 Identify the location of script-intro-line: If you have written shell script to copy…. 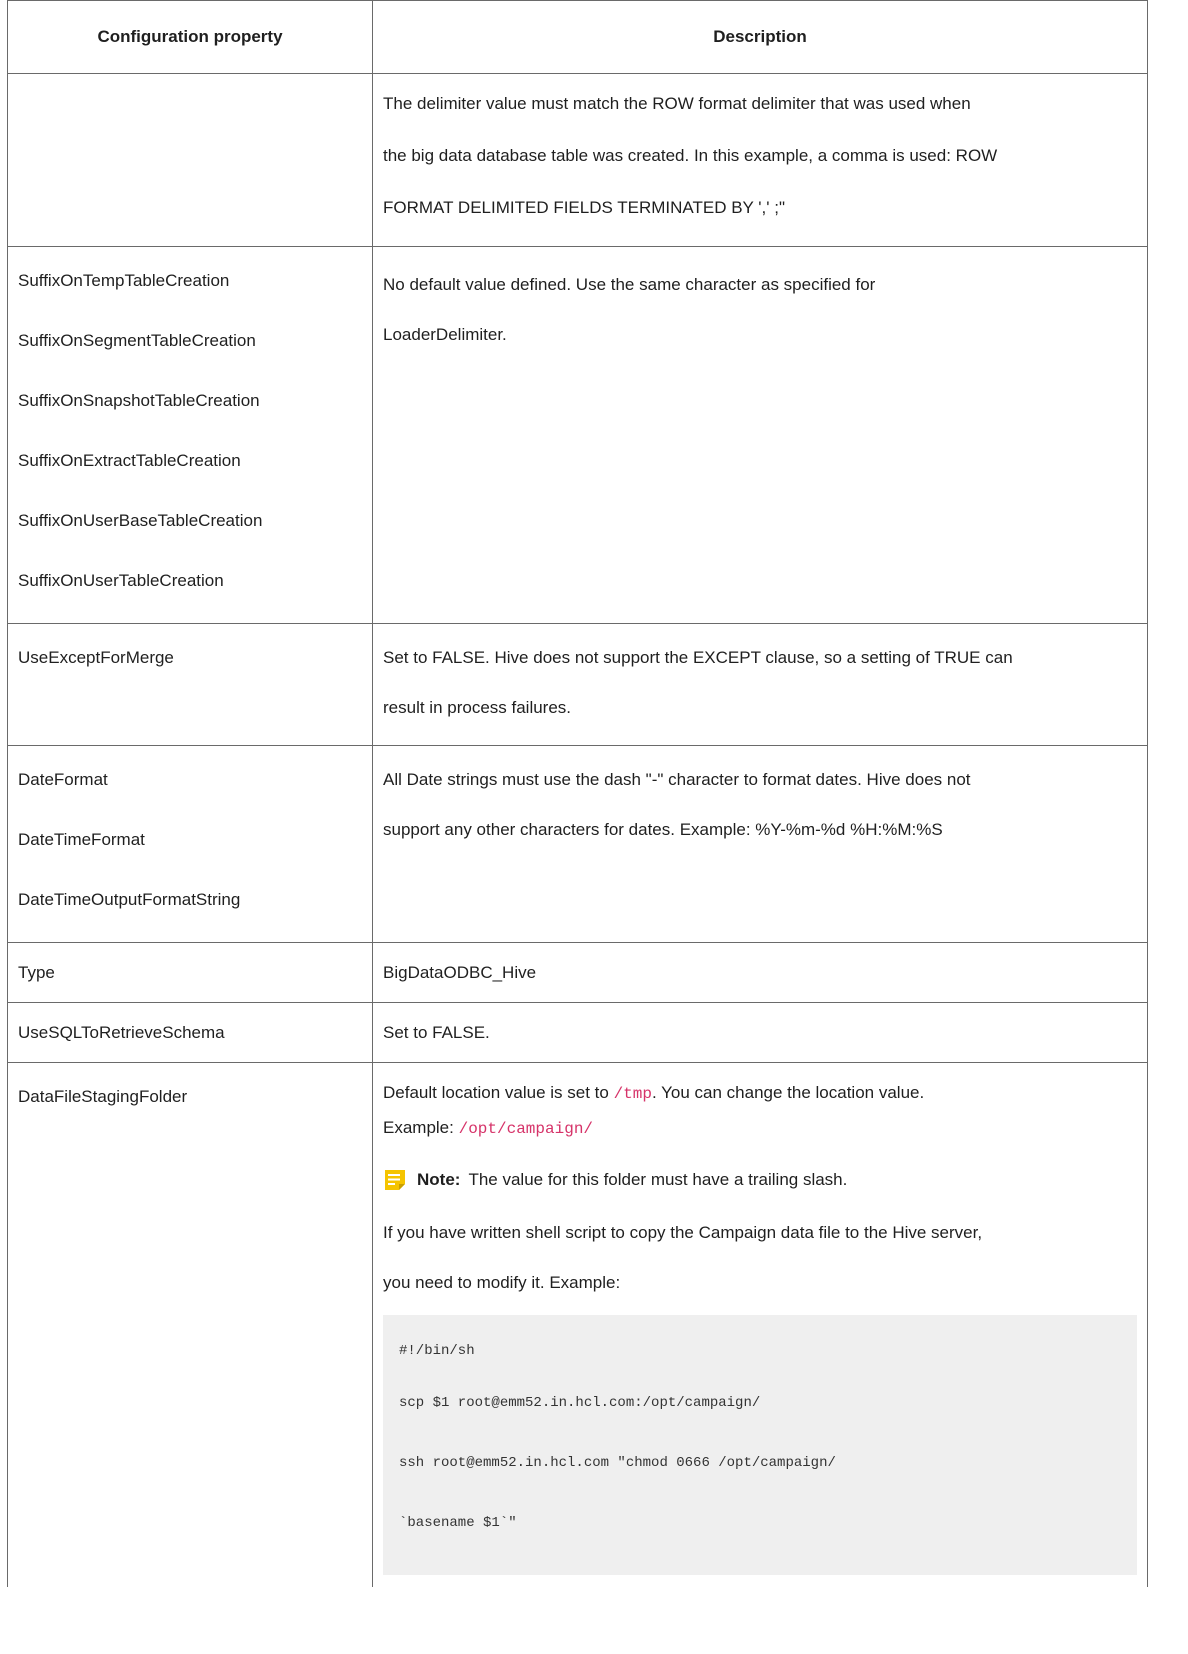
(683, 1232).